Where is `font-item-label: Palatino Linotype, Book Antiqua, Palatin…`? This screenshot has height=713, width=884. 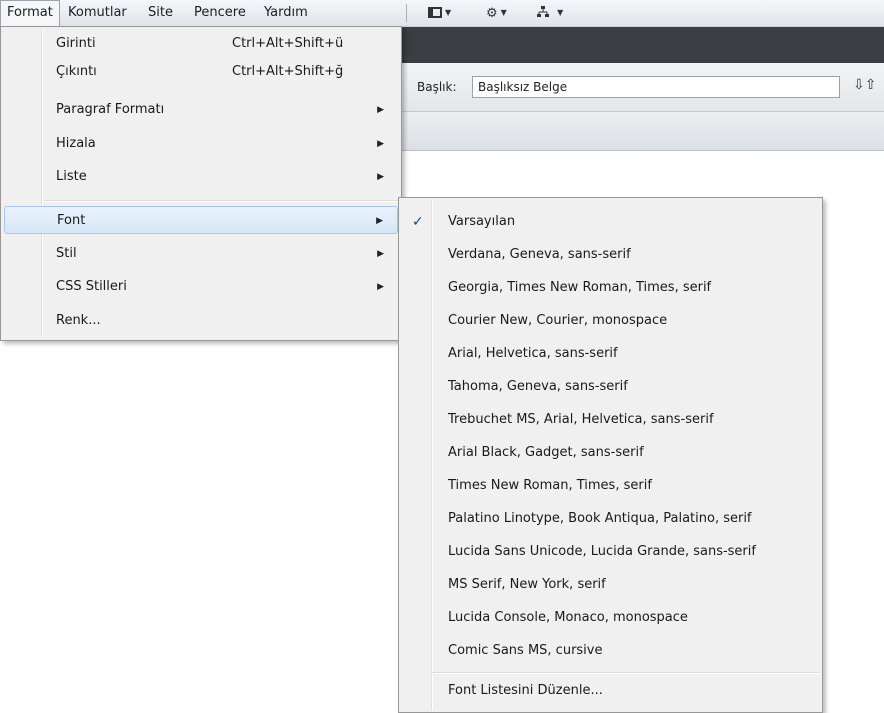
font-item-label: Palatino Linotype, Book Antiqua, Palatin… is located at coordinates (600, 518).